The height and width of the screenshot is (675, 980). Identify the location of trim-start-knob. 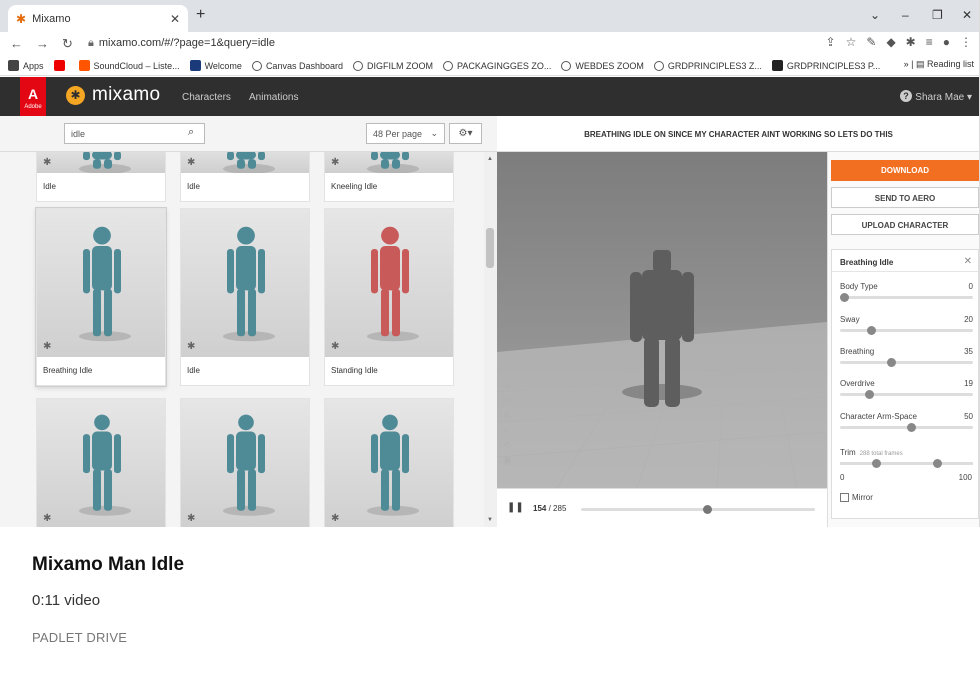
(876, 463).